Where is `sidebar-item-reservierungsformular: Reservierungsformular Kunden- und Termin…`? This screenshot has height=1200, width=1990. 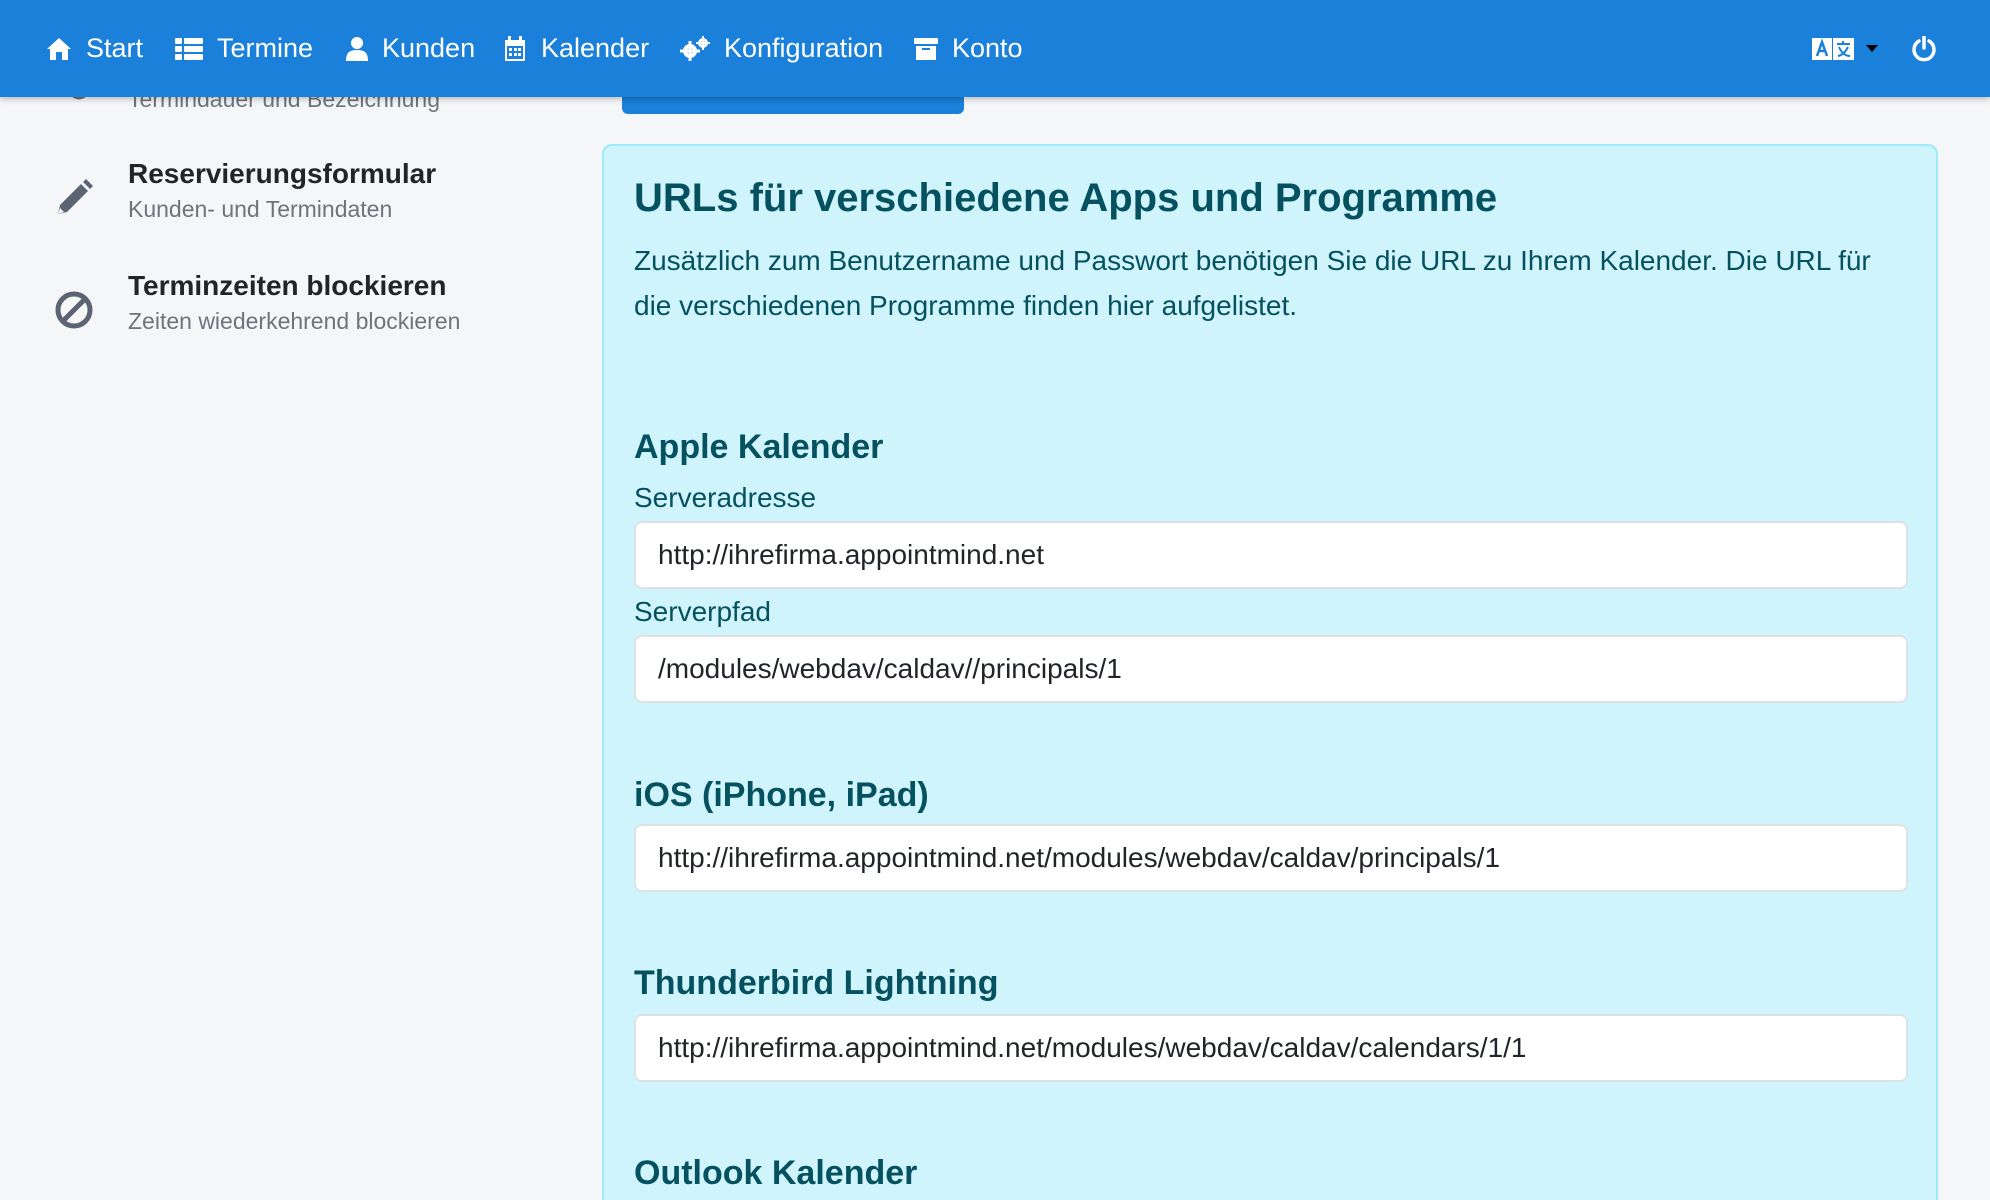 sidebar-item-reservierungsformular: Reservierungsformular Kunden- und Termin… is located at coordinates (280, 208).